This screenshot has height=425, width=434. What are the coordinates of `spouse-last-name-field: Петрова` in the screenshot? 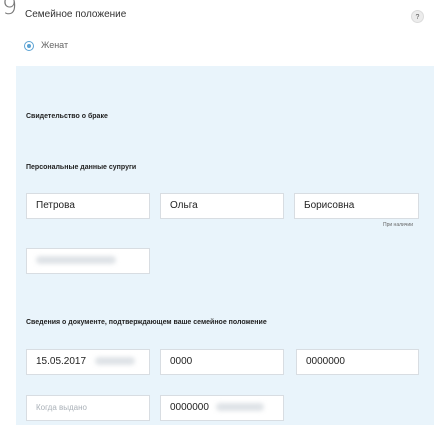 It's located at (88, 206).